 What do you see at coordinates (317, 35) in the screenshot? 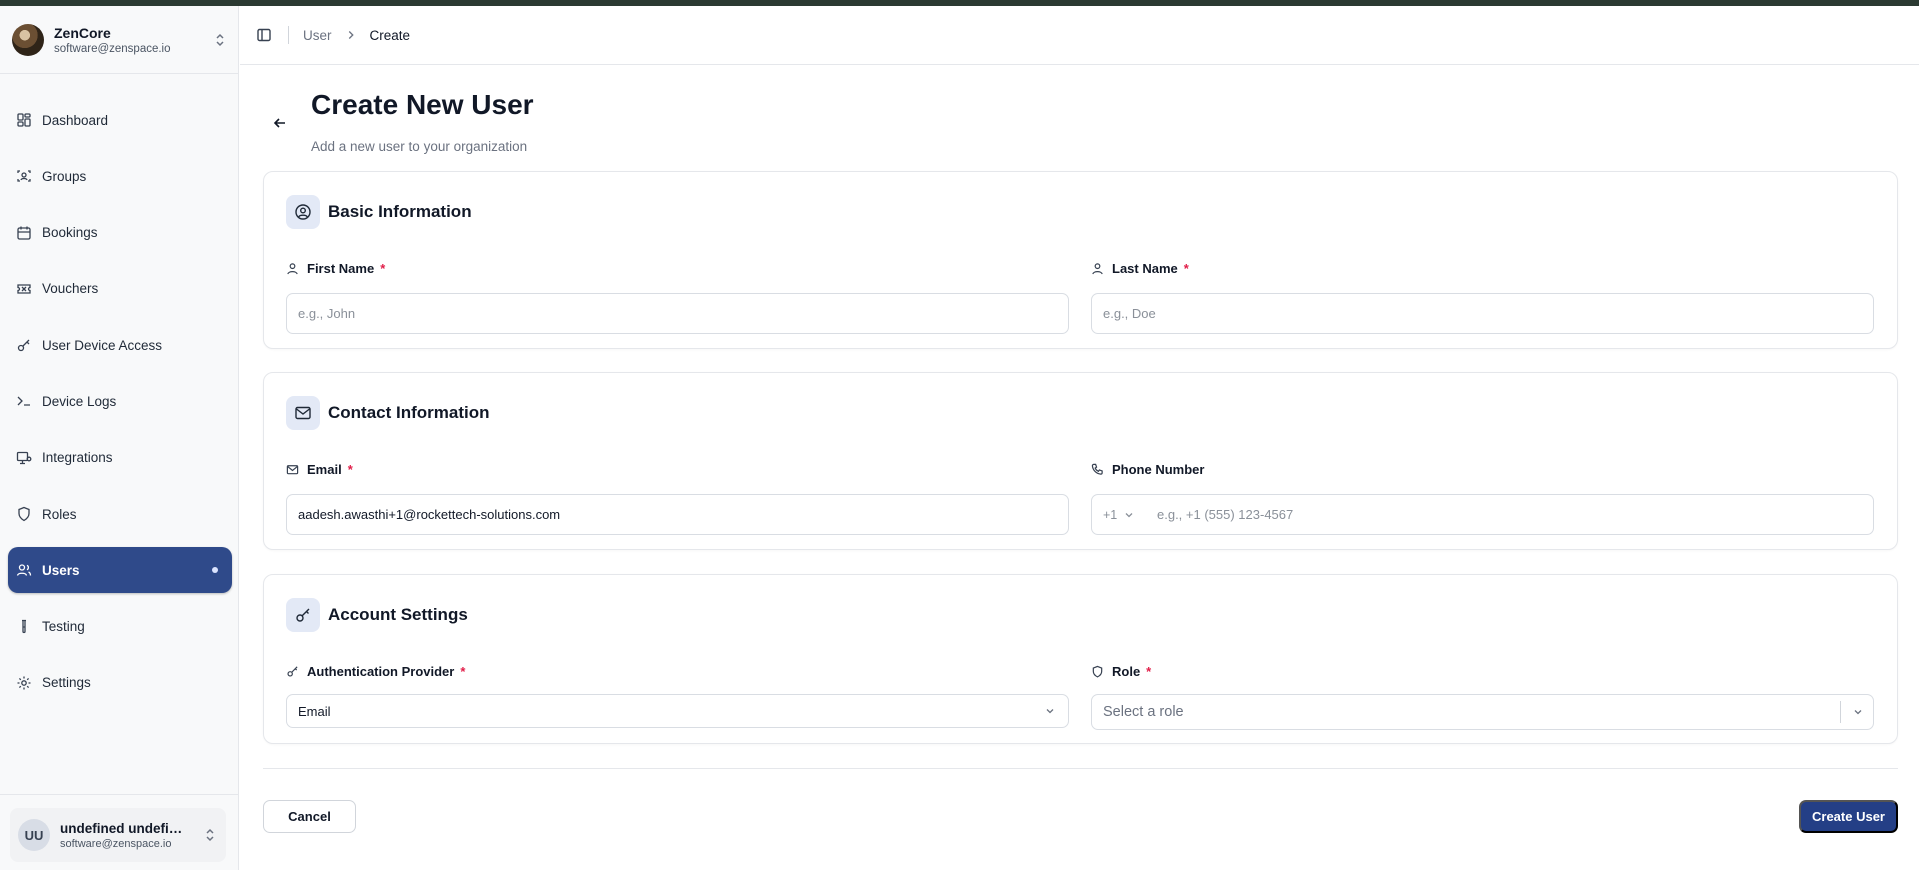
I see `breadcrumb-parent: User` at bounding box center [317, 35].